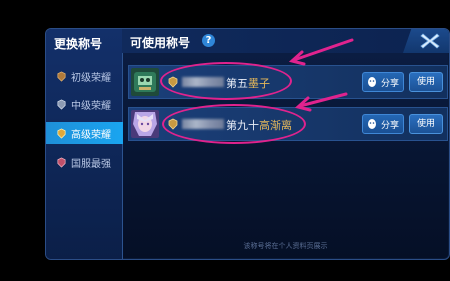  What do you see at coordinates (91, 164) in the screenshot?
I see `sidebar-item-label: 国服最强` at bounding box center [91, 164].